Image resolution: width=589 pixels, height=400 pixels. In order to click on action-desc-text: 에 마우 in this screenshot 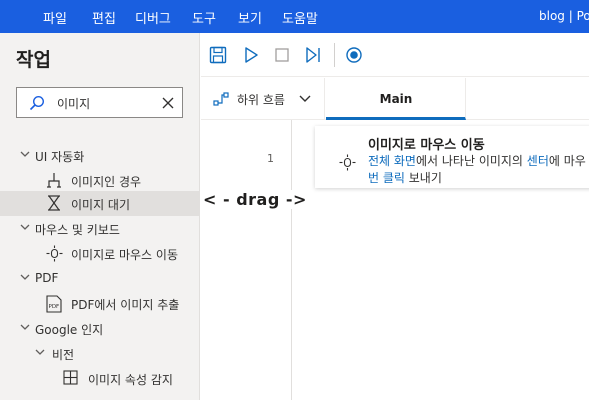, I will do `click(567, 161)`.